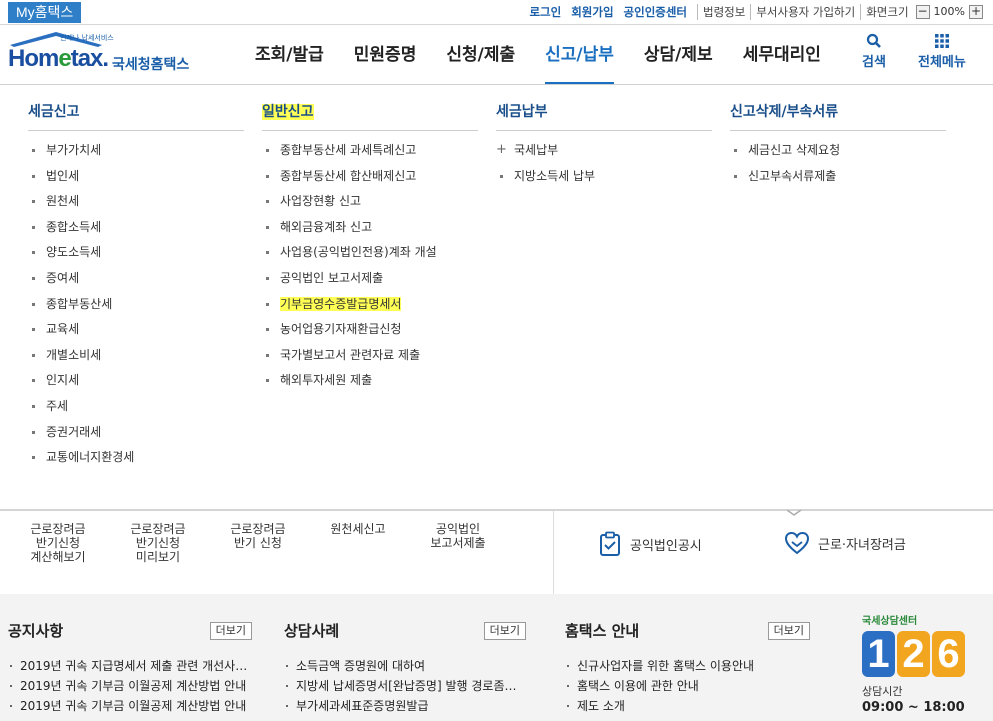 Image resolution: width=993 pixels, height=721 pixels. What do you see at coordinates (58, 58) in the screenshot?
I see `logo-brand: Hometax.` at bounding box center [58, 58].